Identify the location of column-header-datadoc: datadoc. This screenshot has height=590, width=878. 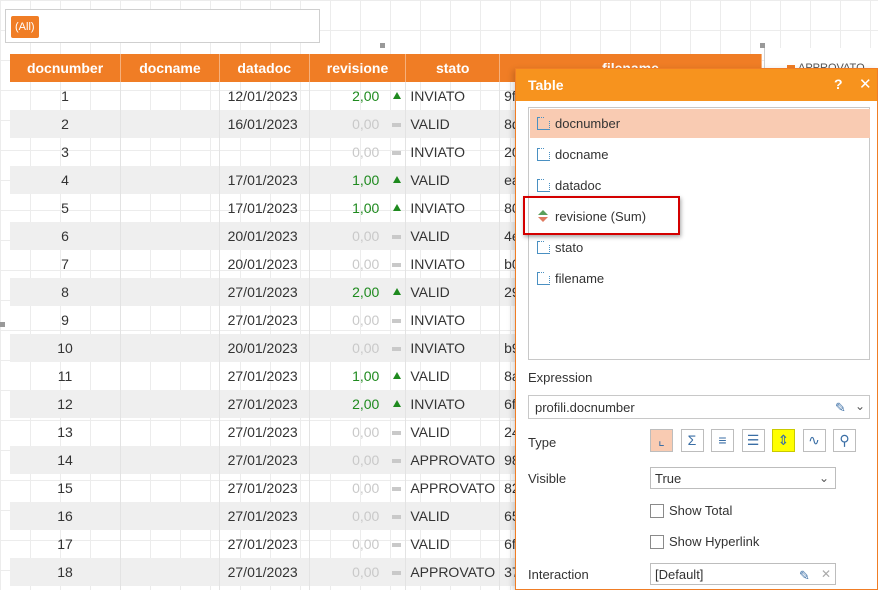
(264, 68).